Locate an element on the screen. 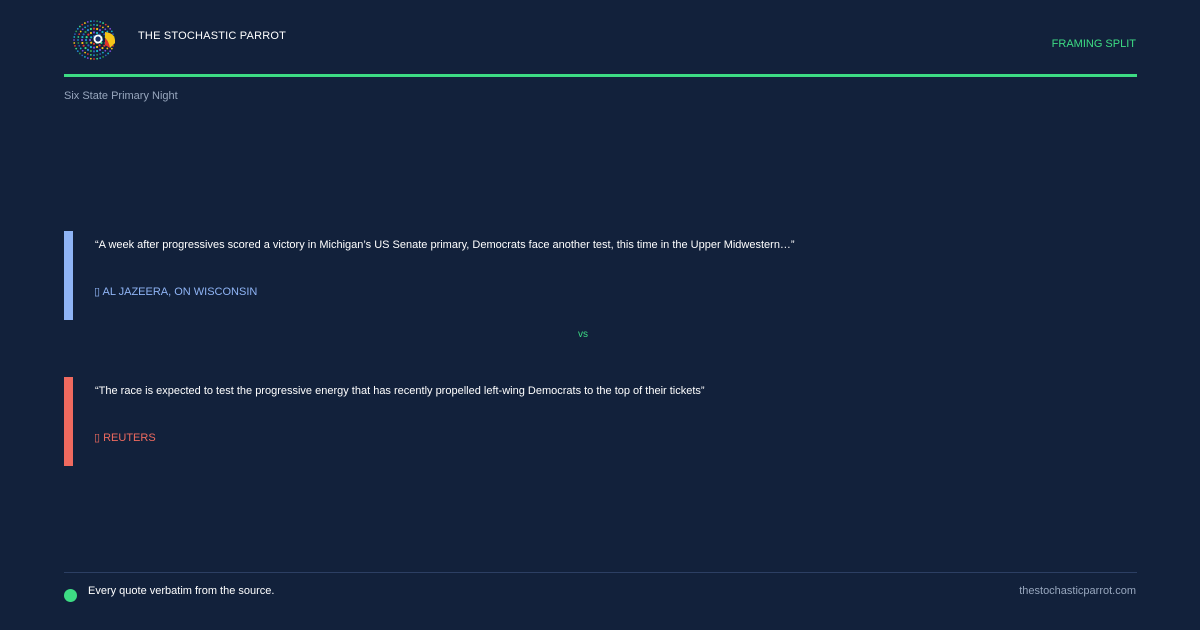  footer-divider is located at coordinates (600, 572).